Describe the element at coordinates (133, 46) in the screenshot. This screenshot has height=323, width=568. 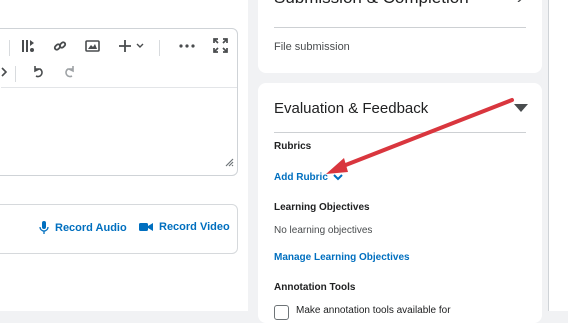
I see `insert-plus-icon` at that location.